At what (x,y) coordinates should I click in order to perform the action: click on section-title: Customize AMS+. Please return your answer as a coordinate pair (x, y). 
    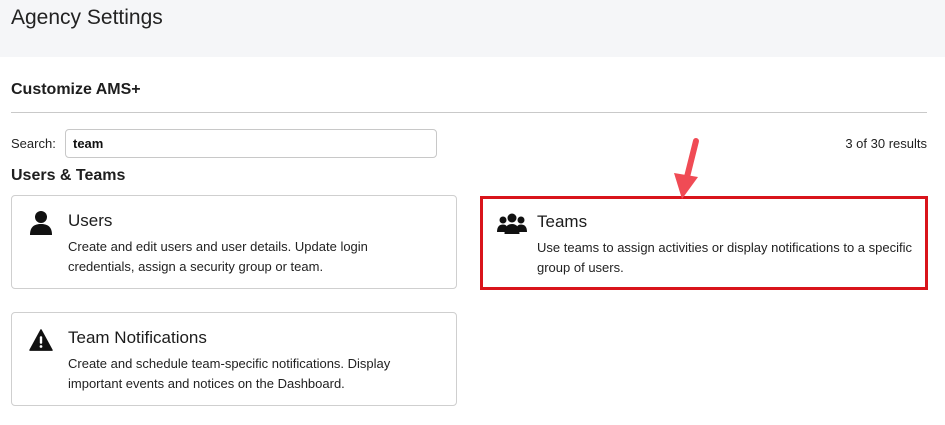
    Looking at the image, I should click on (76, 89).